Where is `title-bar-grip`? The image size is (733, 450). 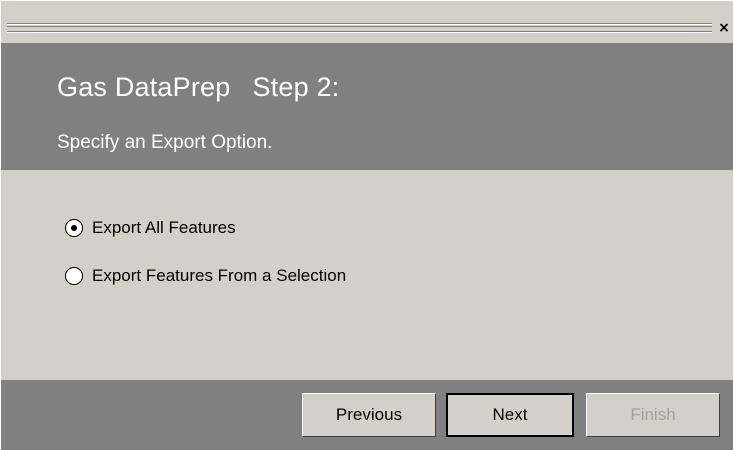 title-bar-grip is located at coordinates (359, 27).